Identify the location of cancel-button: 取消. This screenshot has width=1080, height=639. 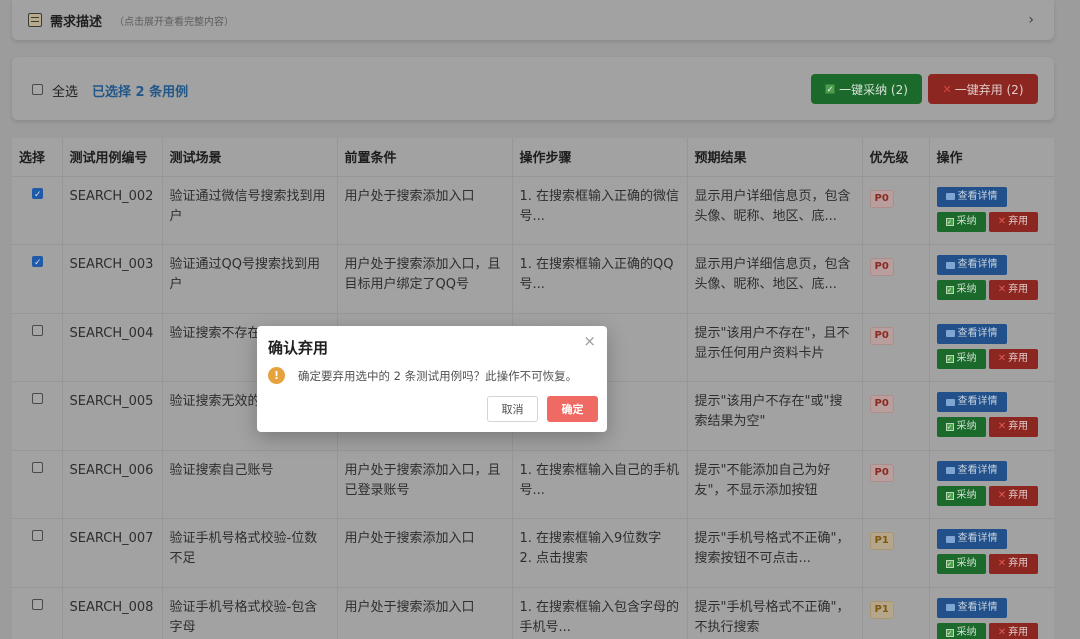
(512, 409).